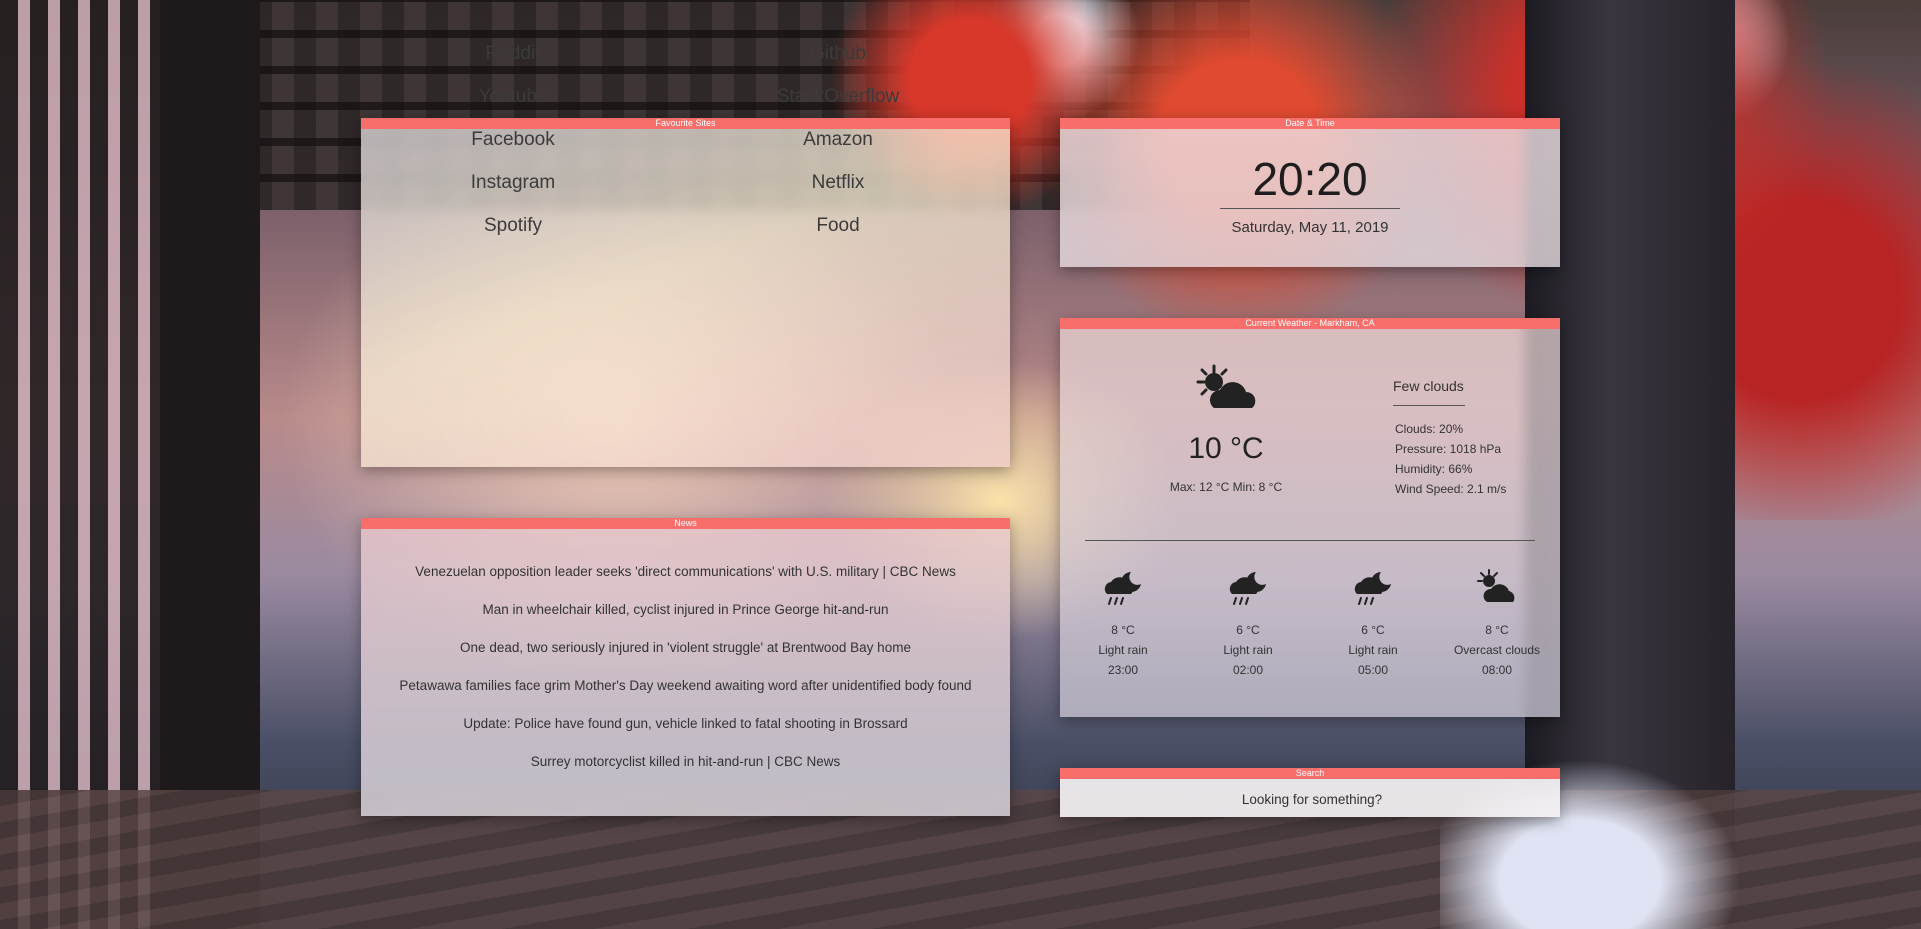 The width and height of the screenshot is (1921, 929). I want to click on fav-link-netflix: Netflix, so click(838, 193).